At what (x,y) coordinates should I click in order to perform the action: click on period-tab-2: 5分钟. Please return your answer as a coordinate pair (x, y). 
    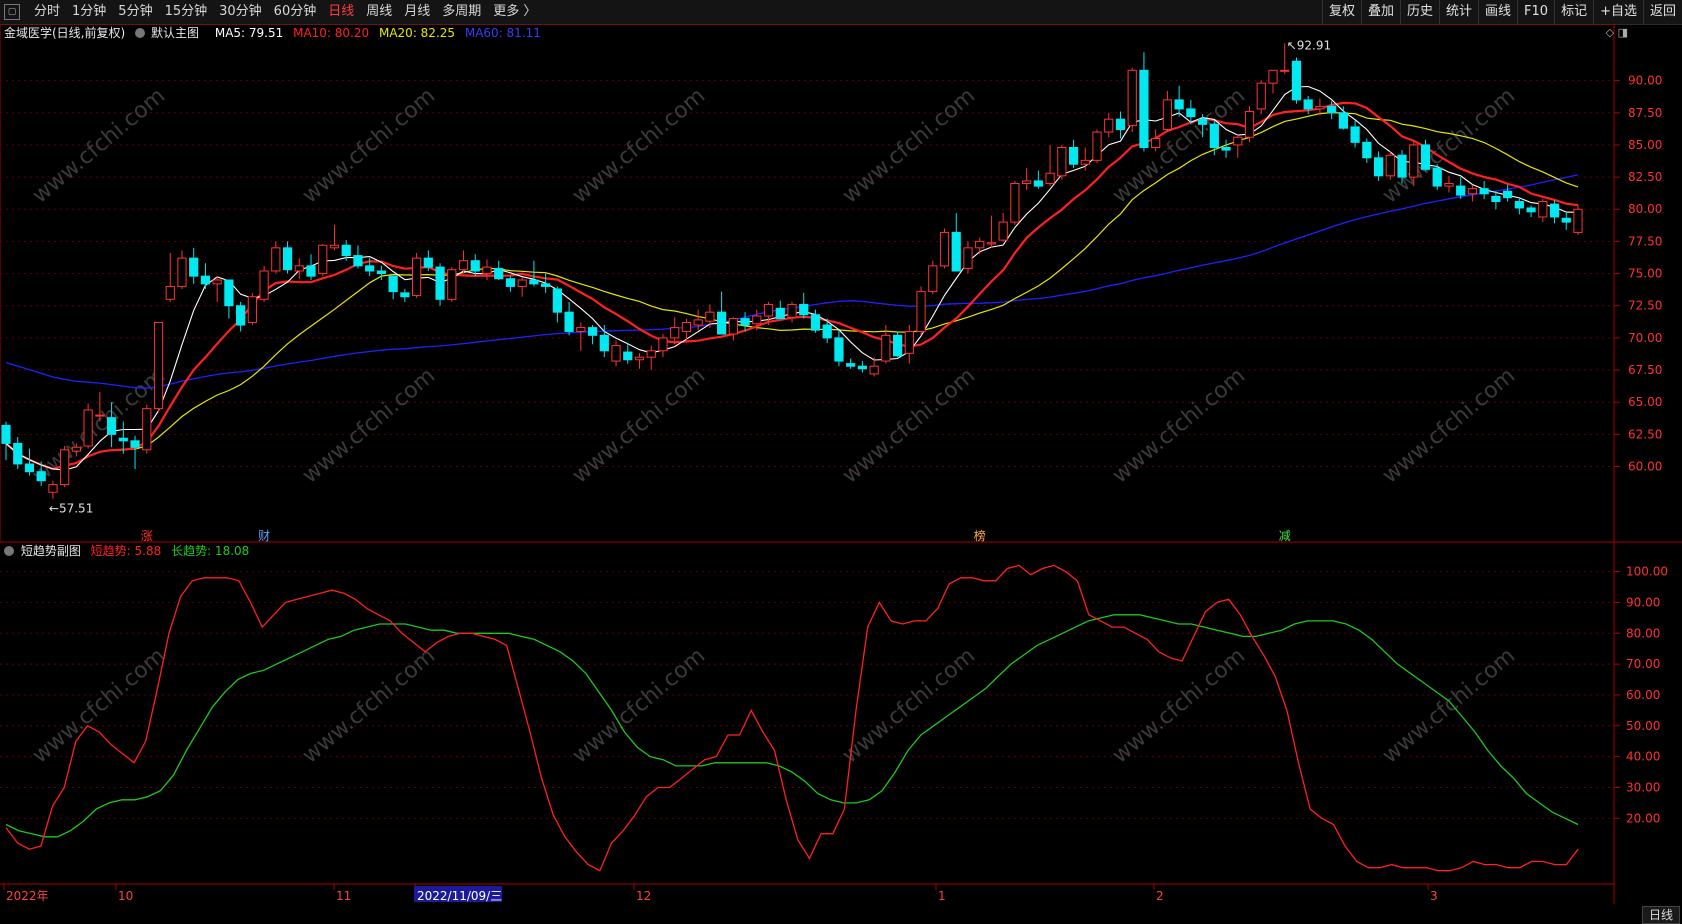
    Looking at the image, I should click on (135, 12).